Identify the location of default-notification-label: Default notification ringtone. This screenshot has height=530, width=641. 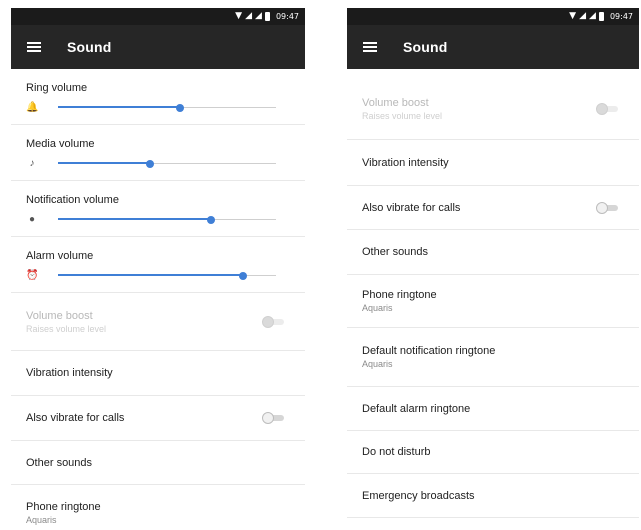
(429, 351).